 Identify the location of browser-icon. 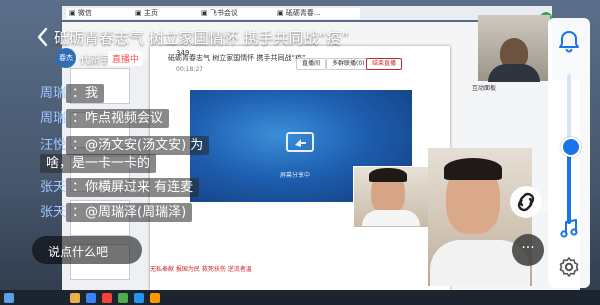
(91, 298).